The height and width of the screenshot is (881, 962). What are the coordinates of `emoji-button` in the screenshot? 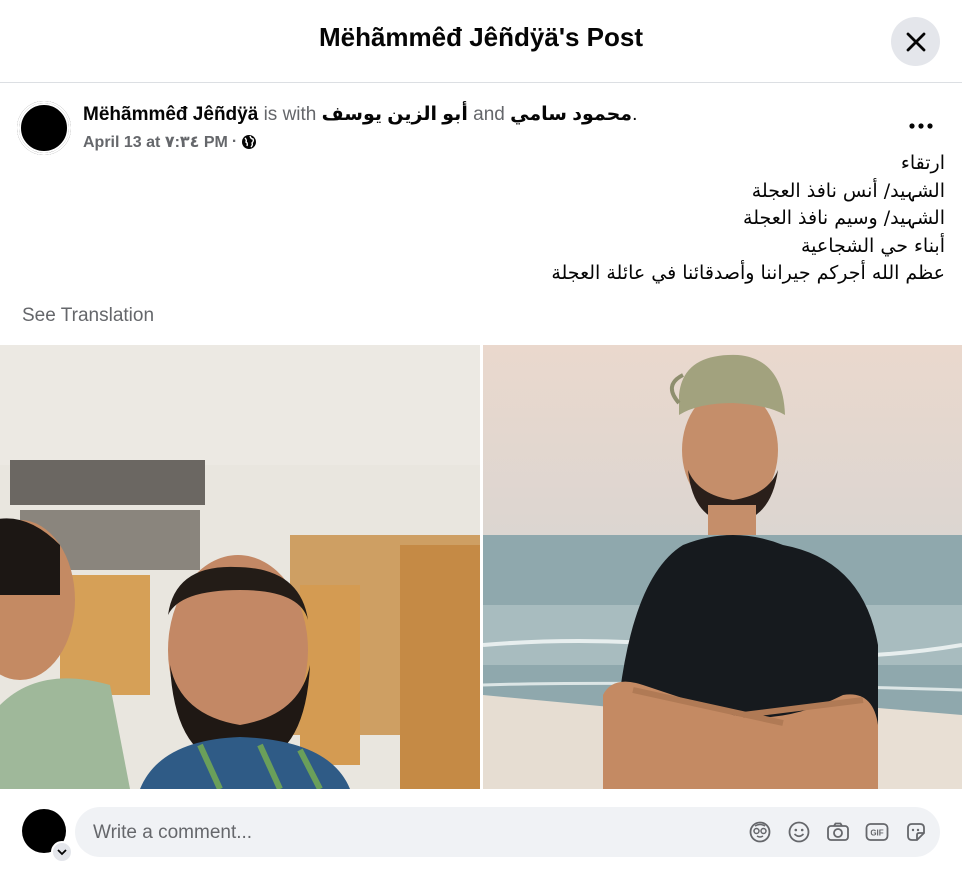 It's located at (799, 832).